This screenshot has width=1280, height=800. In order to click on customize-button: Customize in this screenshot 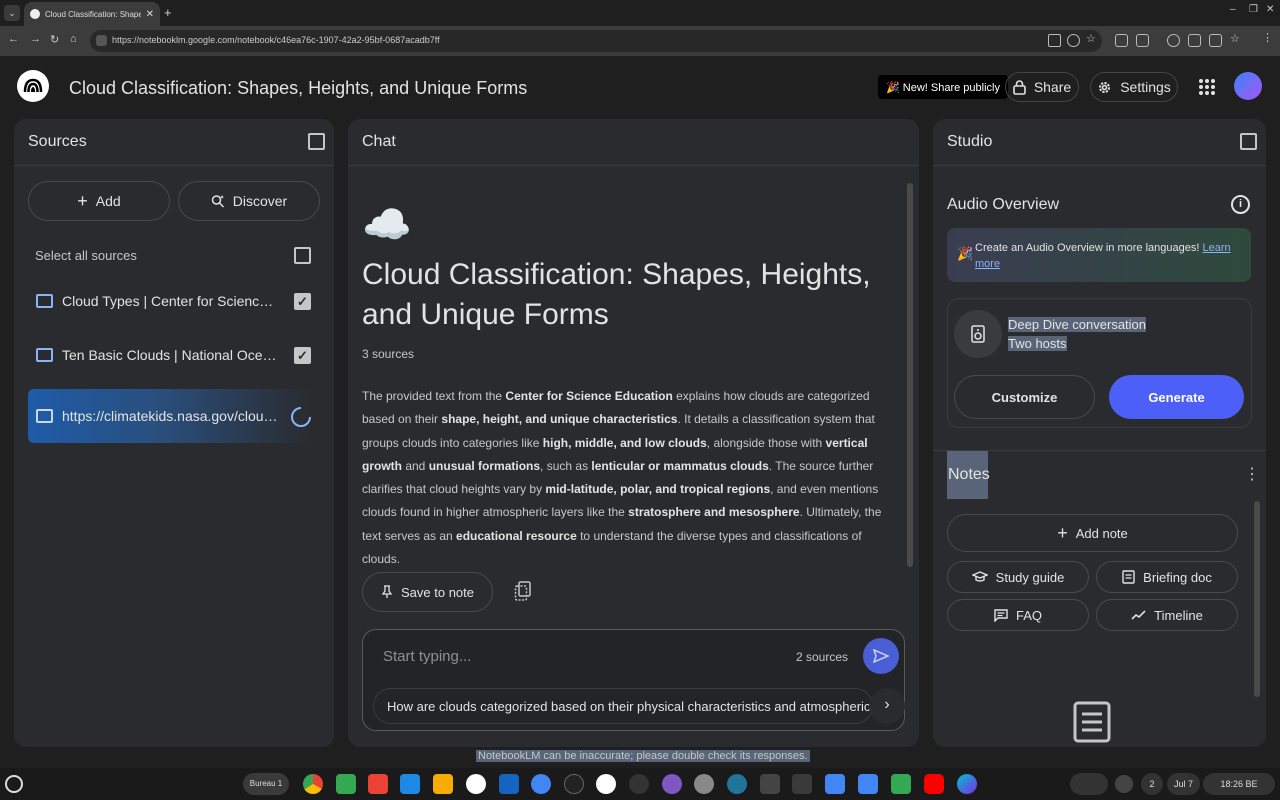, I will do `click(1024, 397)`.